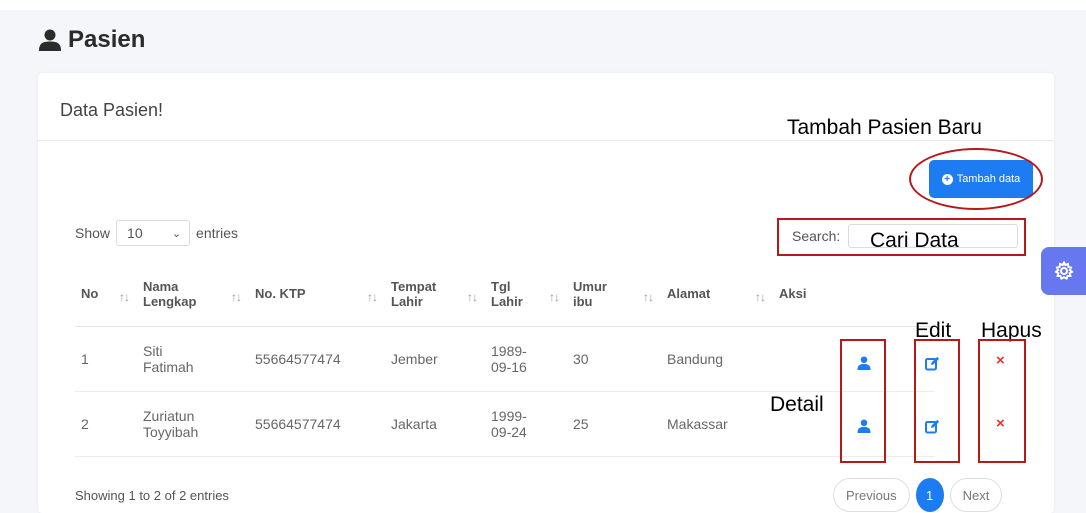  What do you see at coordinates (107, 39) in the screenshot?
I see `page-title-text: Pasien` at bounding box center [107, 39].